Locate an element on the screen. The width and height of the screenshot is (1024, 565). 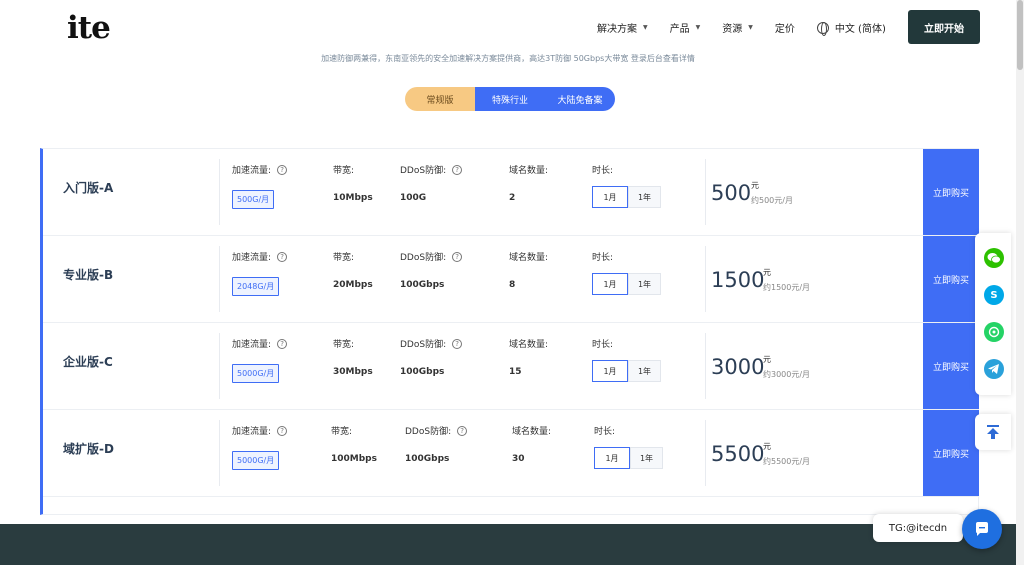
language-selector: 中文 (简体) is located at coordinates (851, 28).